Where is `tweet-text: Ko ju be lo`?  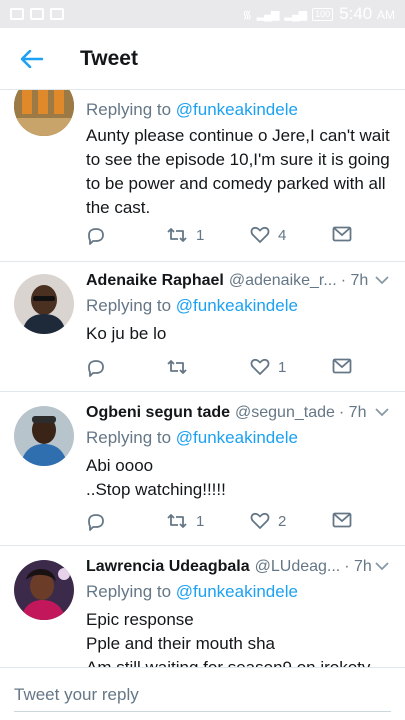
tweet-text: Ko ju be lo is located at coordinates (126, 333).